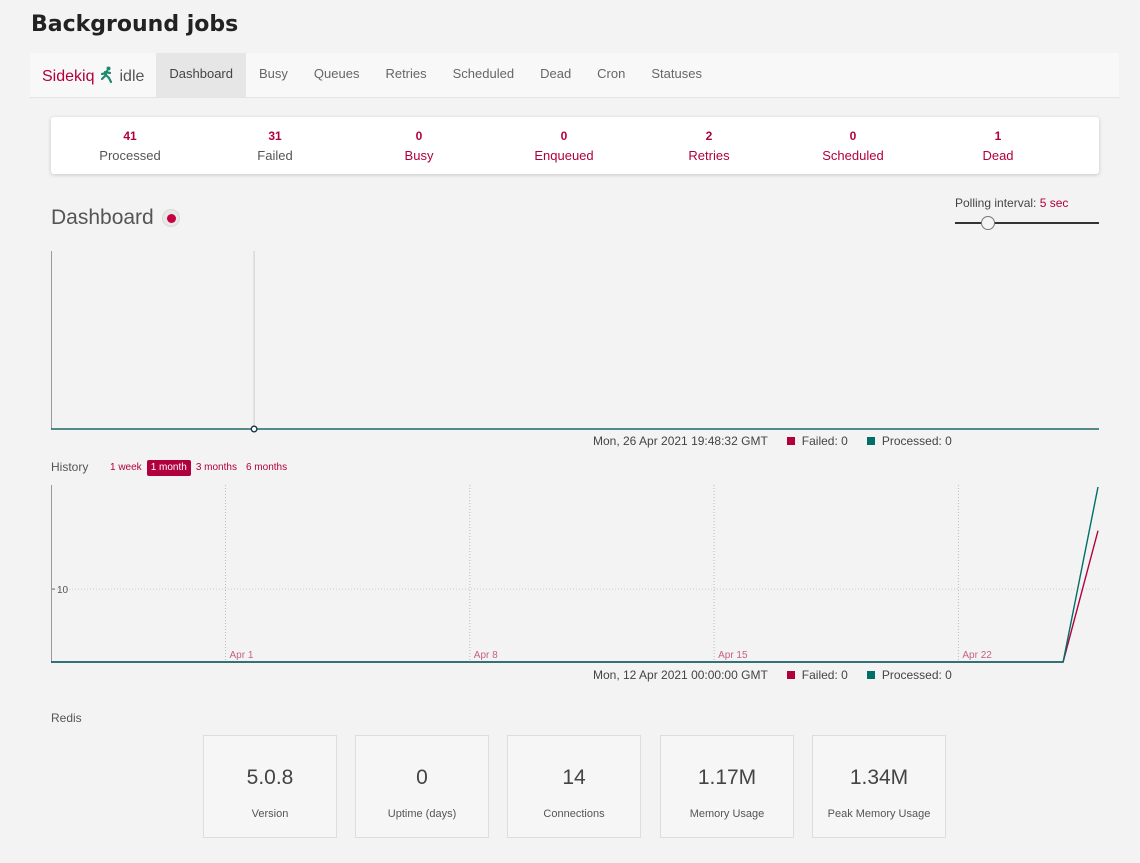 The width and height of the screenshot is (1140, 863). I want to click on history-legend-failed: Failed: 0, so click(817, 675).